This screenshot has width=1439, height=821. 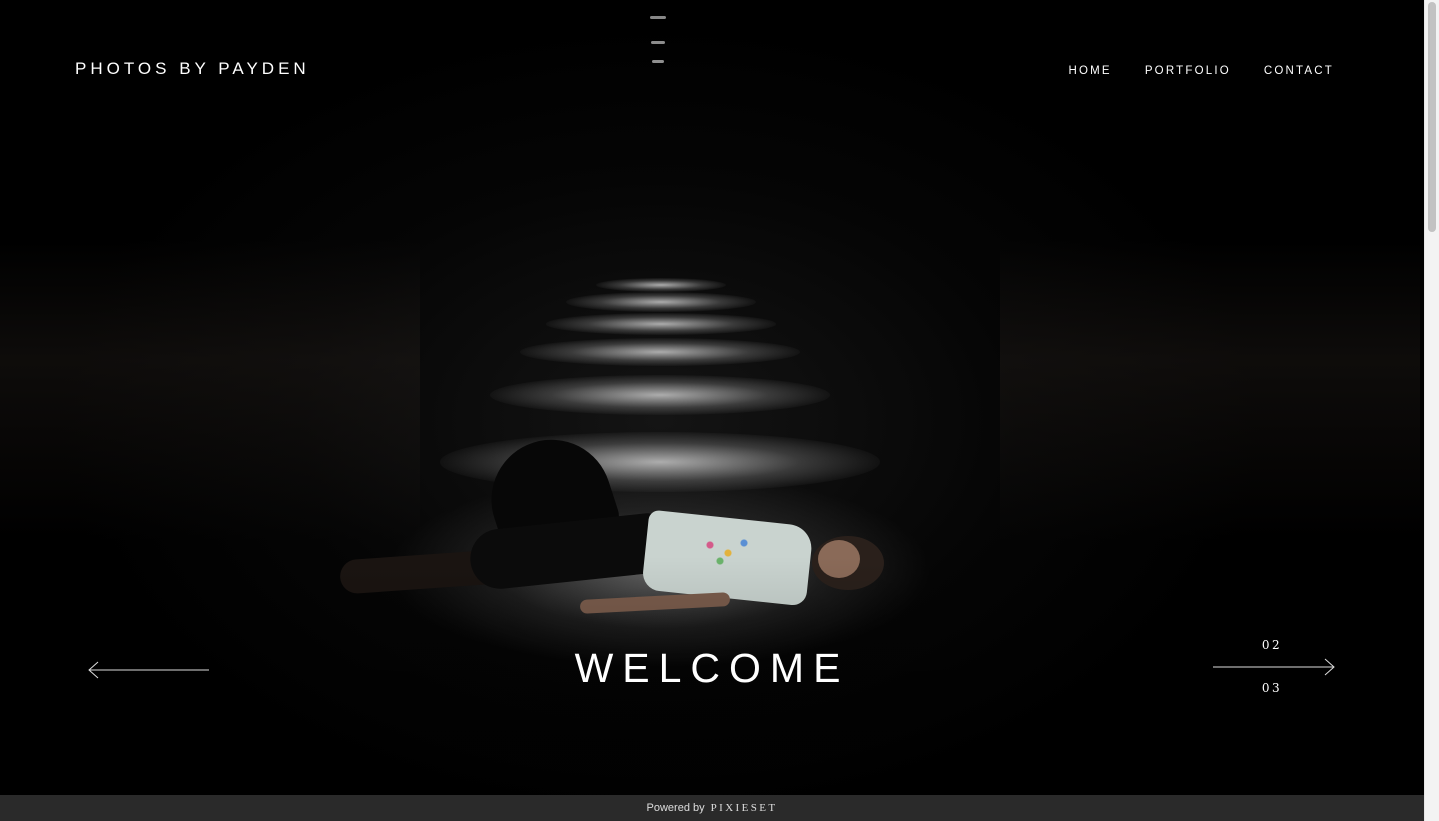 I want to click on pixieset-link: PIXIESET, so click(x=744, y=808).